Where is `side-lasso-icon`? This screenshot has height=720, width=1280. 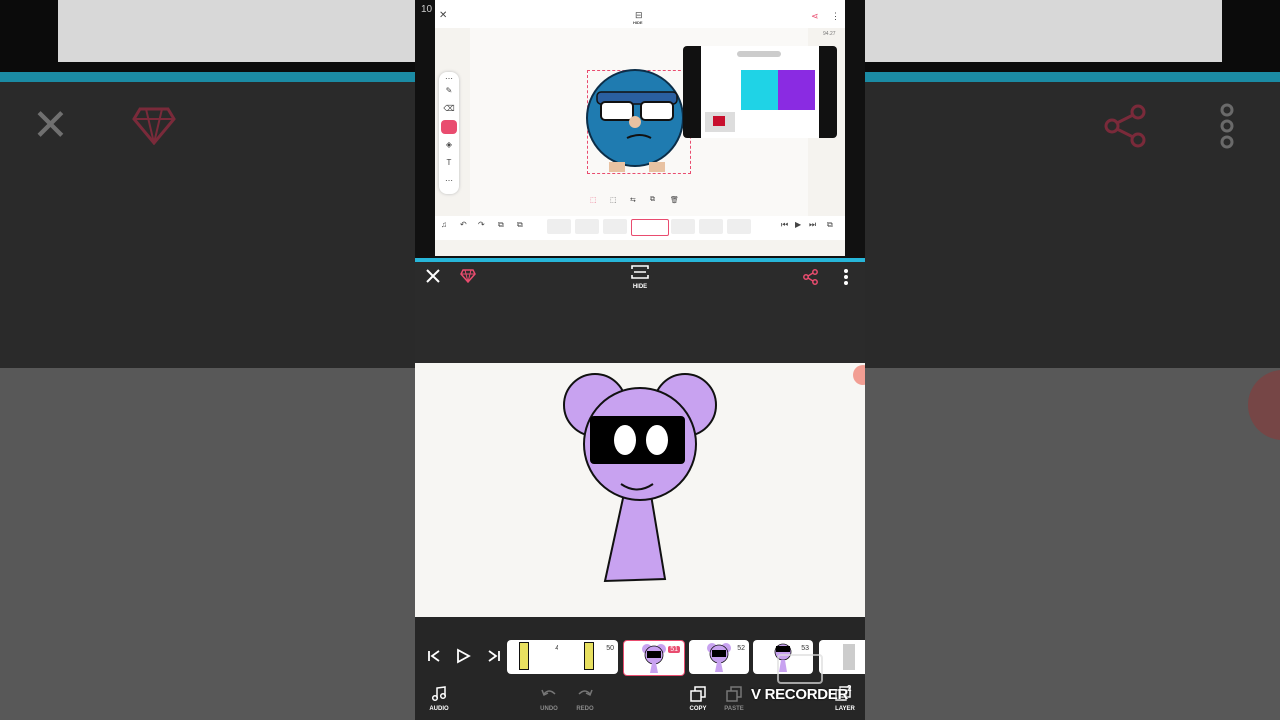 side-lasso-icon is located at coordinates (449, 127).